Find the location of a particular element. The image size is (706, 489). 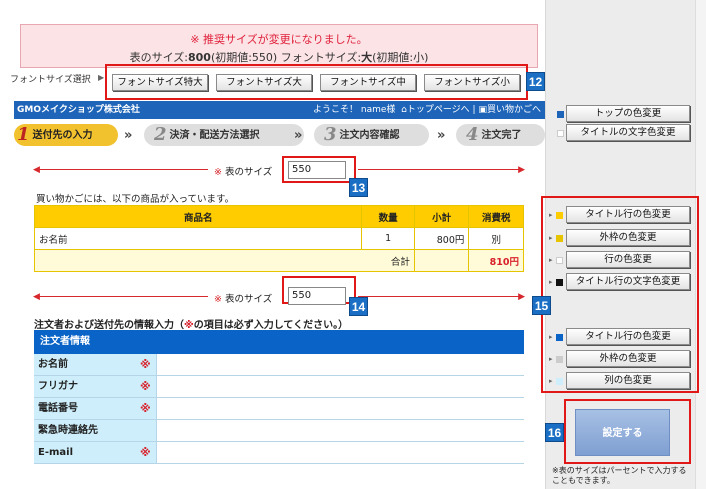

title-row-color-button-2: タイトル行の色変更 is located at coordinates (628, 336).